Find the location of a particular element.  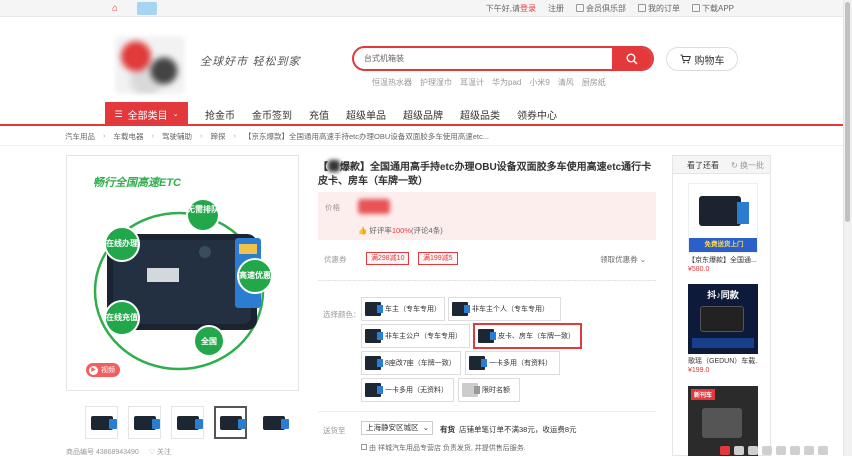

thumbs-up-icon: 👍 is located at coordinates (363, 230).